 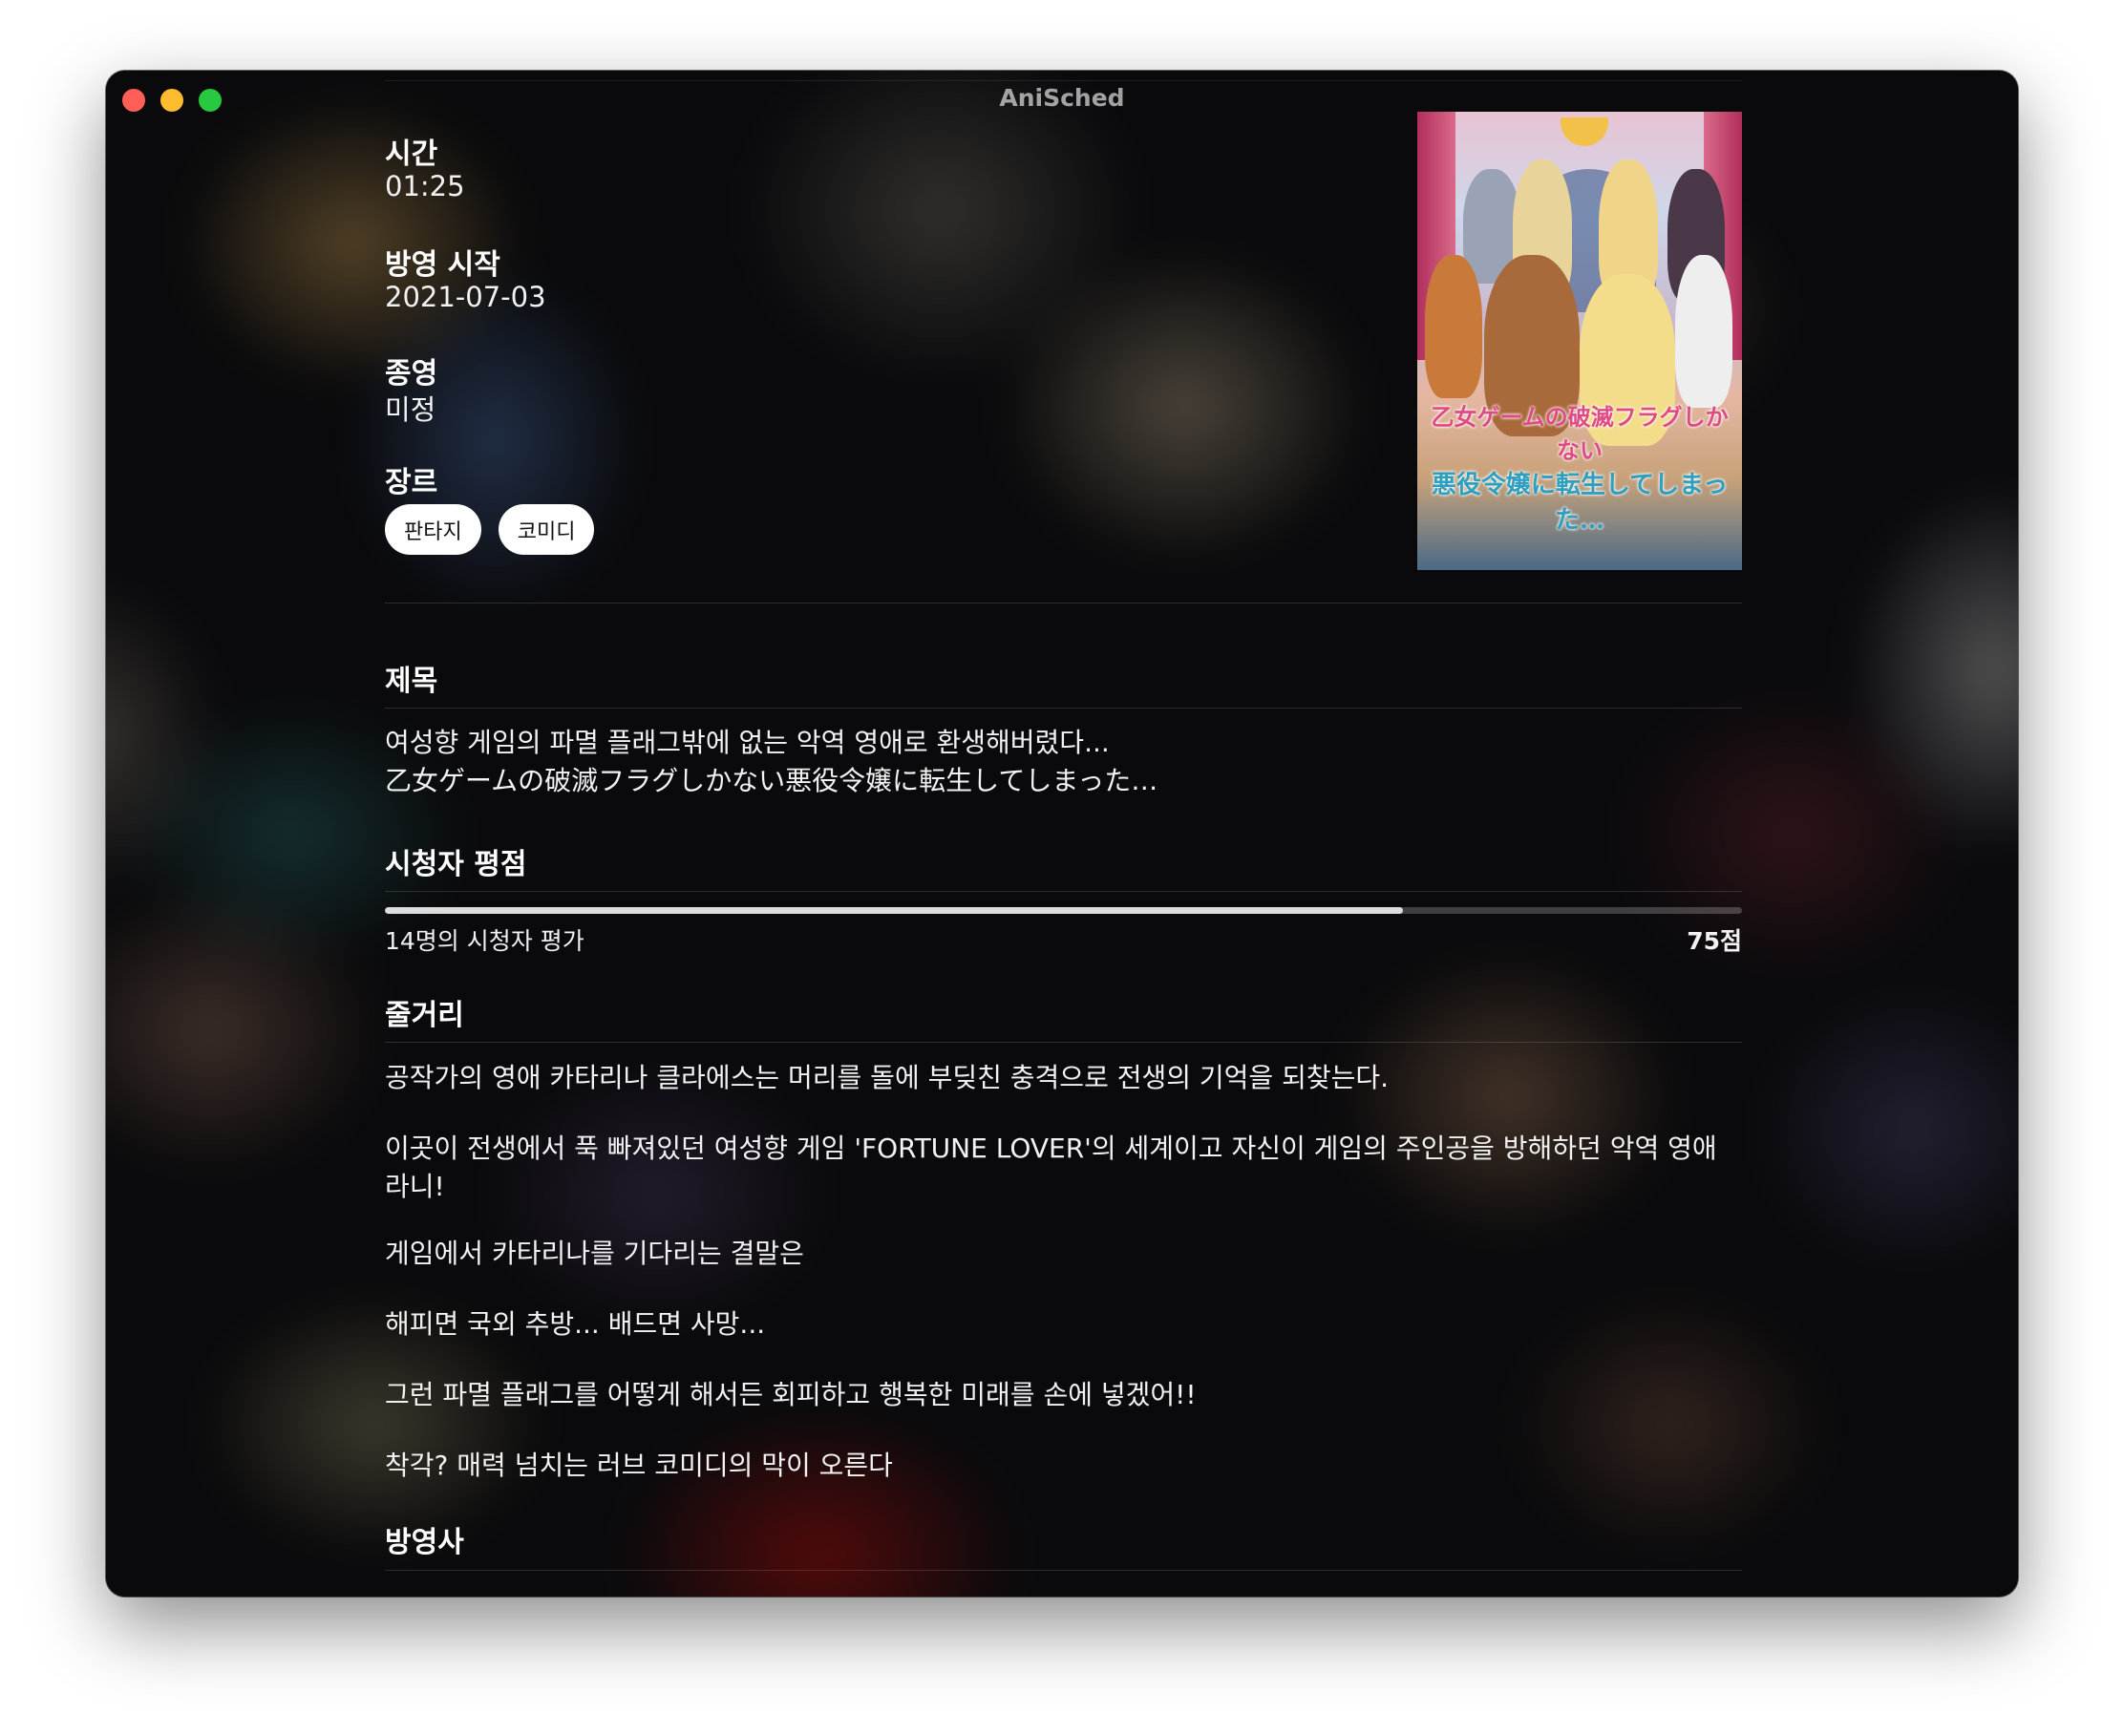 I want to click on synopsis-paragraph: 착각? 매력 넘치는 러브 코미디의 막이 오른다, so click(x=639, y=1465).